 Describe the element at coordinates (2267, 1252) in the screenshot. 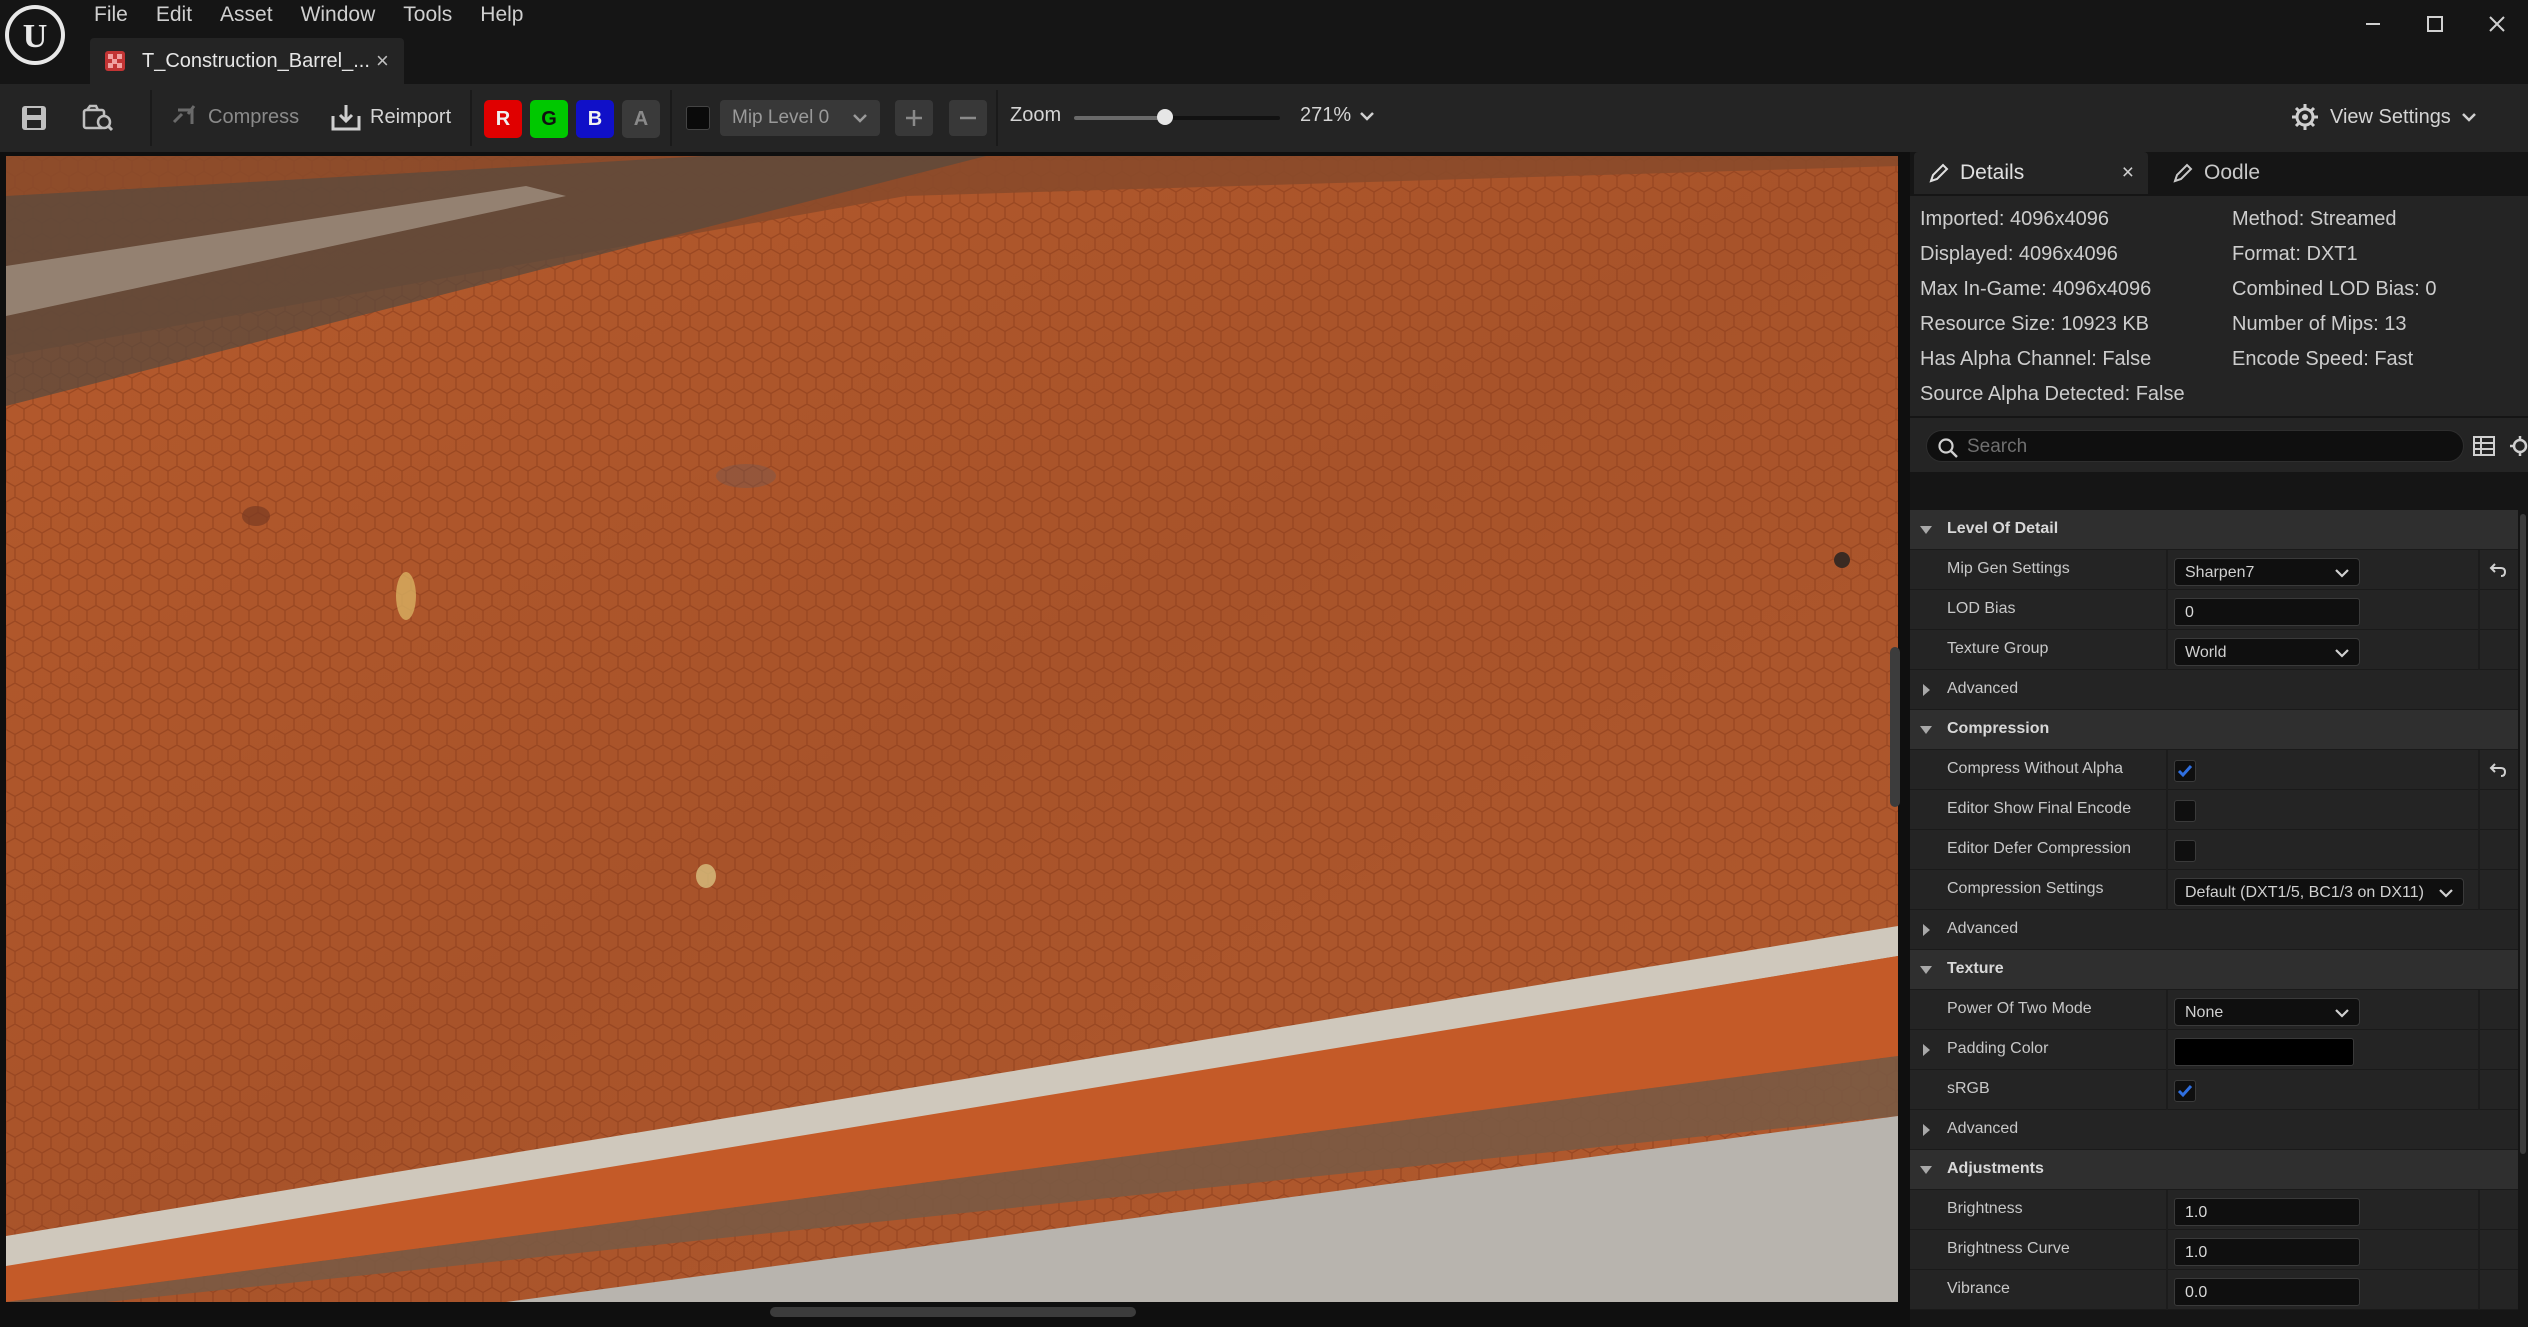

I see `brightness-curve-input: 1.0` at that location.